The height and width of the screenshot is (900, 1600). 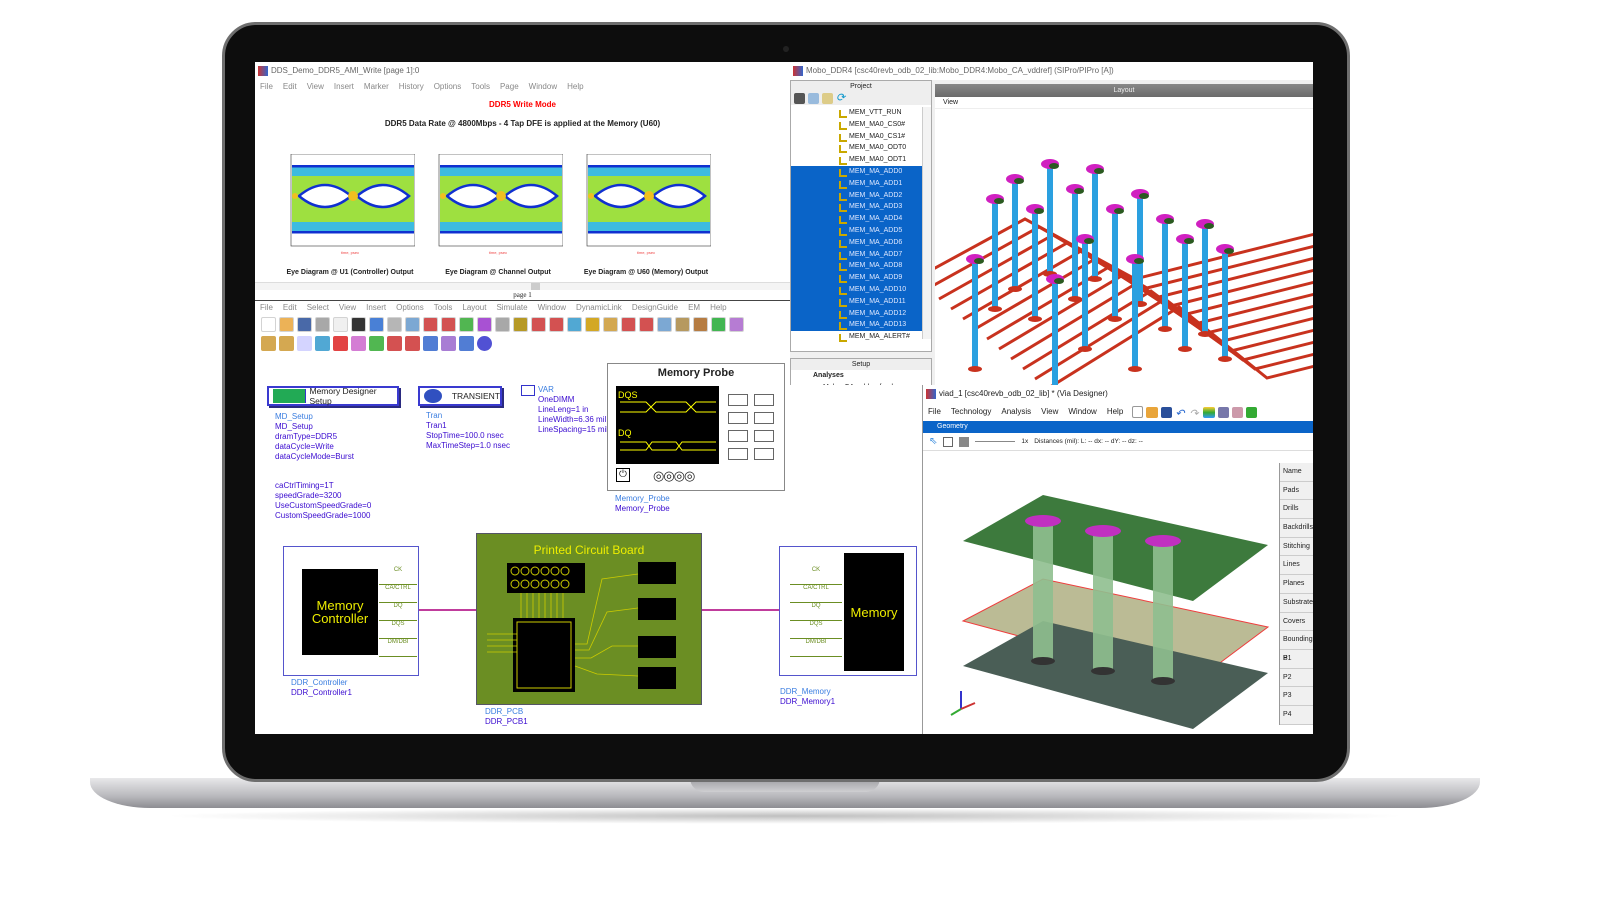 I want to click on side-item: Drills, so click(x=1296, y=510).